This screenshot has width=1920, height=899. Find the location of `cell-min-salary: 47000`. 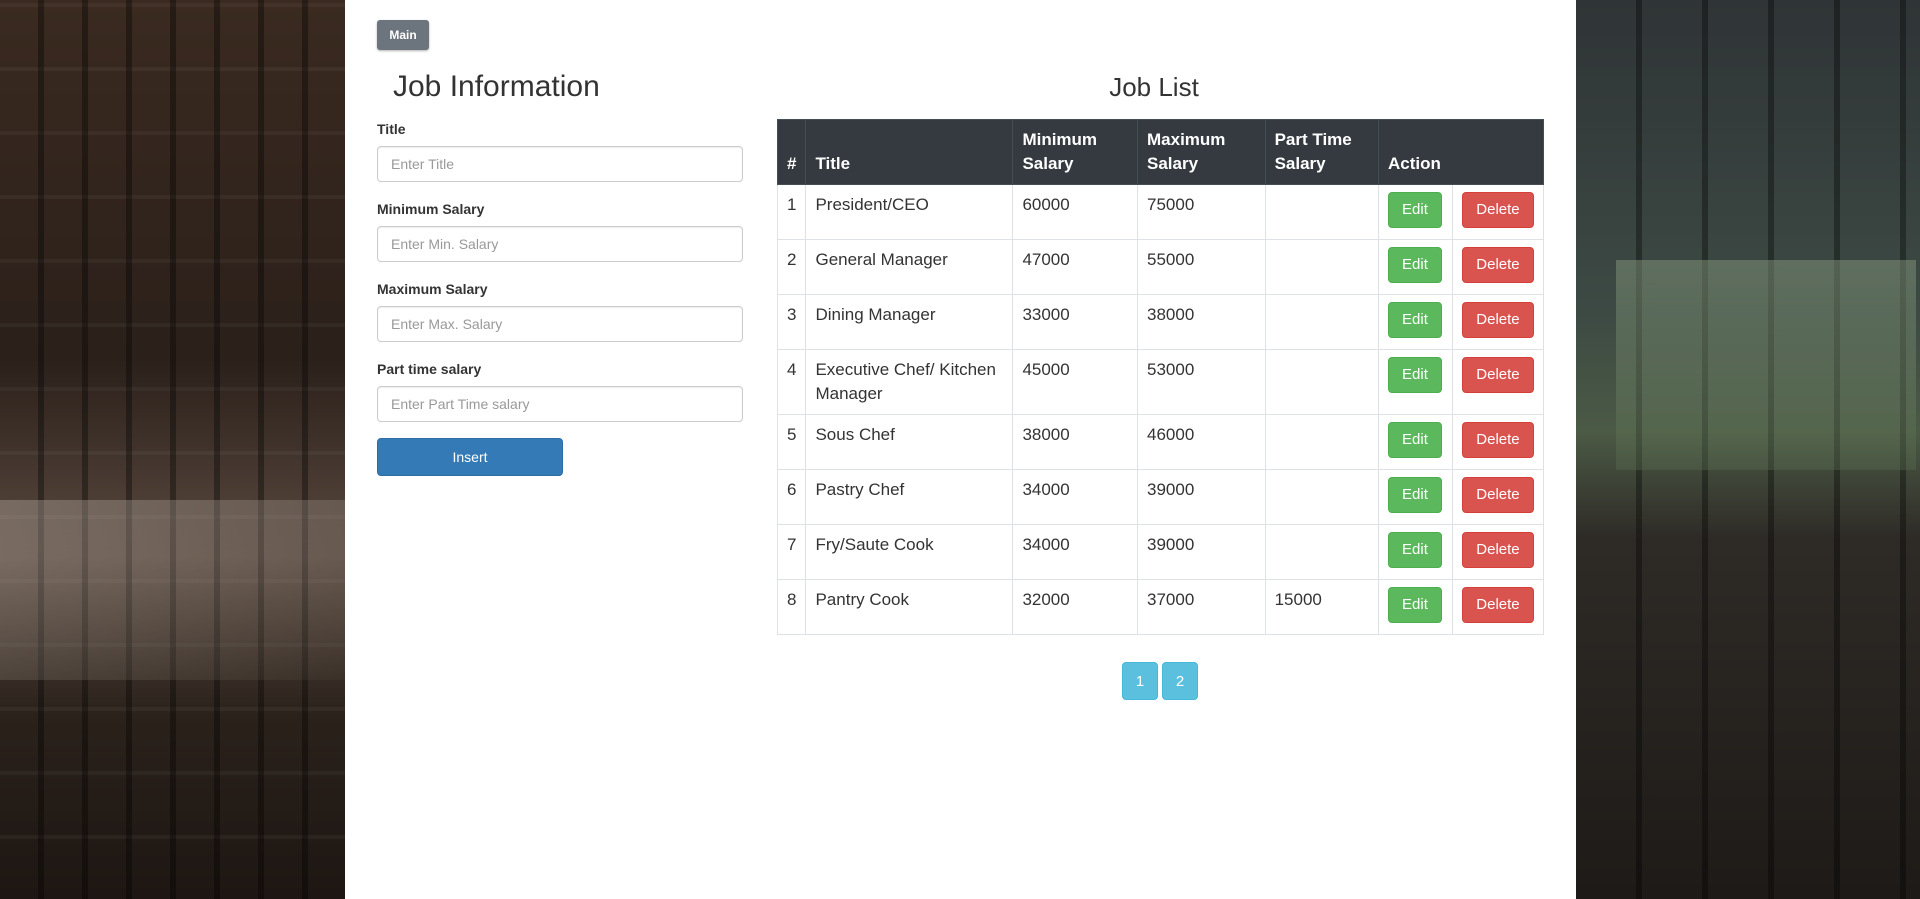

cell-min-salary: 47000 is located at coordinates (1075, 267).